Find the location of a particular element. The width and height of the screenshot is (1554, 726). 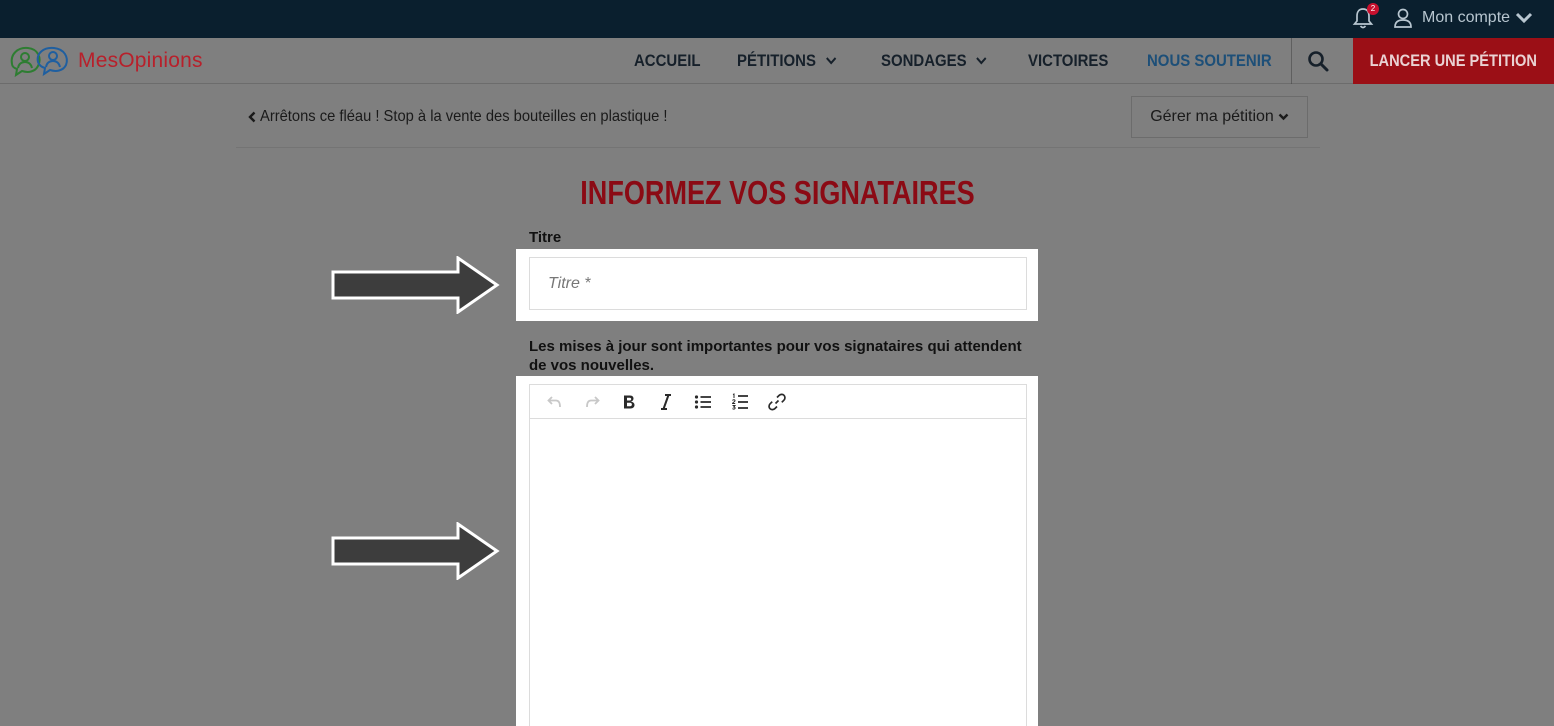

editor-content-area is located at coordinates (778, 572).